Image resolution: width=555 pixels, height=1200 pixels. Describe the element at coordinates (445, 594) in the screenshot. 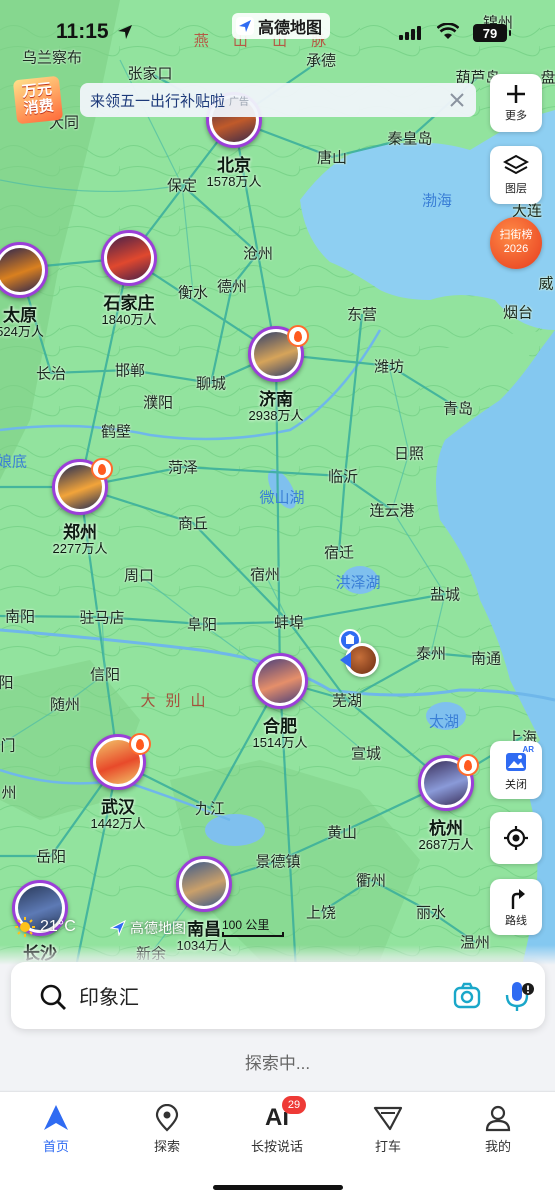

I see `city-label: 盐城` at that location.